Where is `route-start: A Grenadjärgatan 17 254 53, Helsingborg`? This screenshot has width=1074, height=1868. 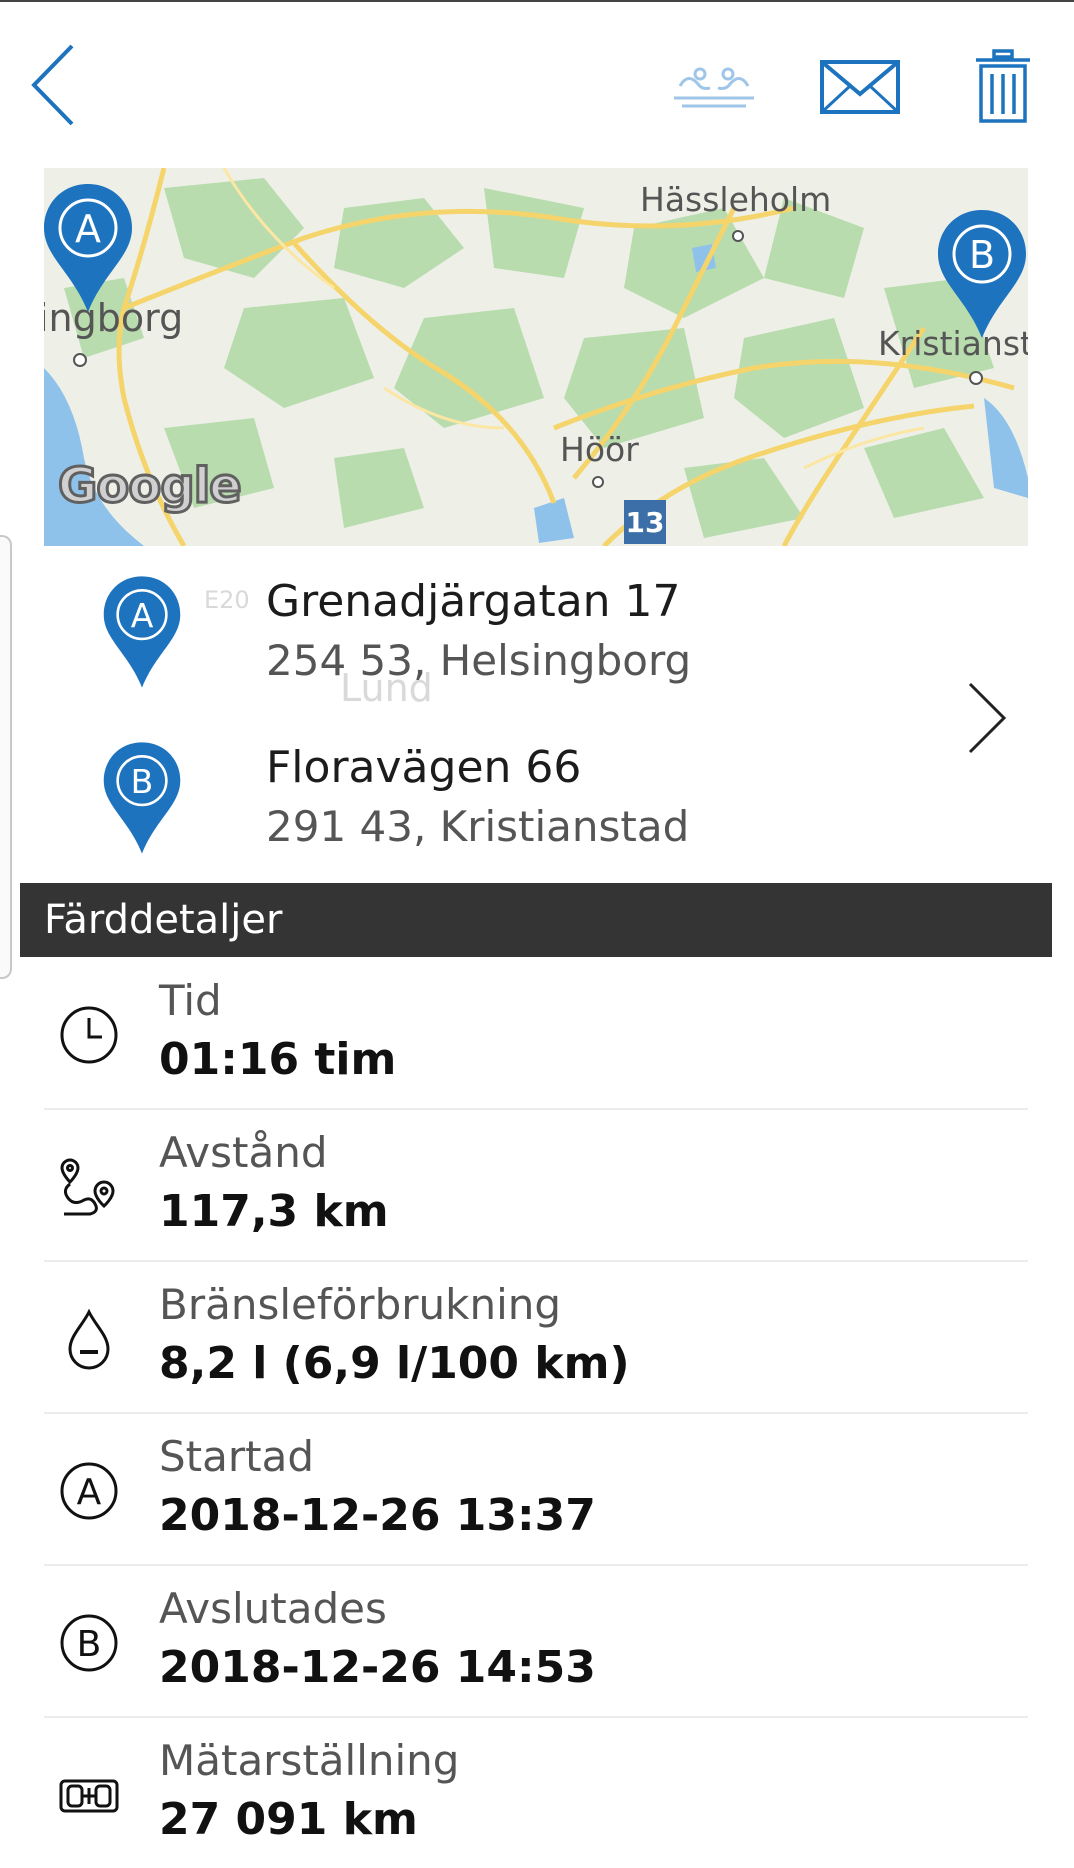
route-start: A Grenadjärgatan 17 254 53, Helsingborg is located at coordinates (494, 621).